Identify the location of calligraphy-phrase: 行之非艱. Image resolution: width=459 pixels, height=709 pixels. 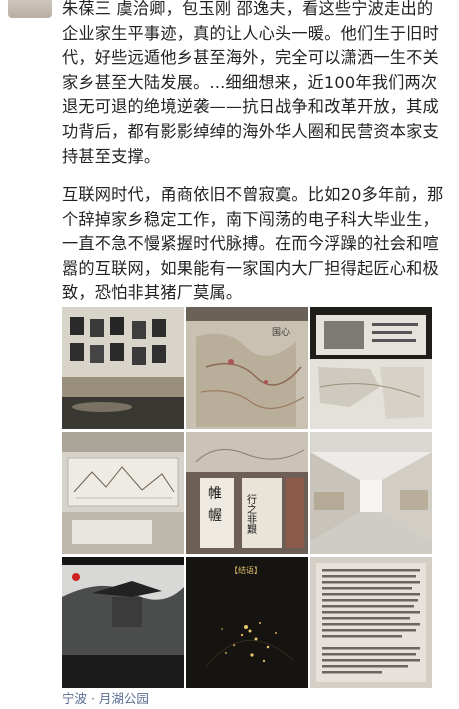
(251, 514).